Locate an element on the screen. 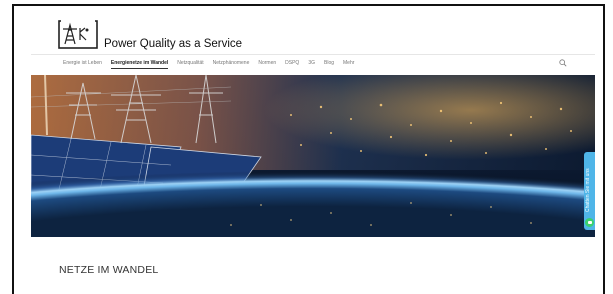 The width and height of the screenshot is (613, 294). header-divider is located at coordinates (313, 54).